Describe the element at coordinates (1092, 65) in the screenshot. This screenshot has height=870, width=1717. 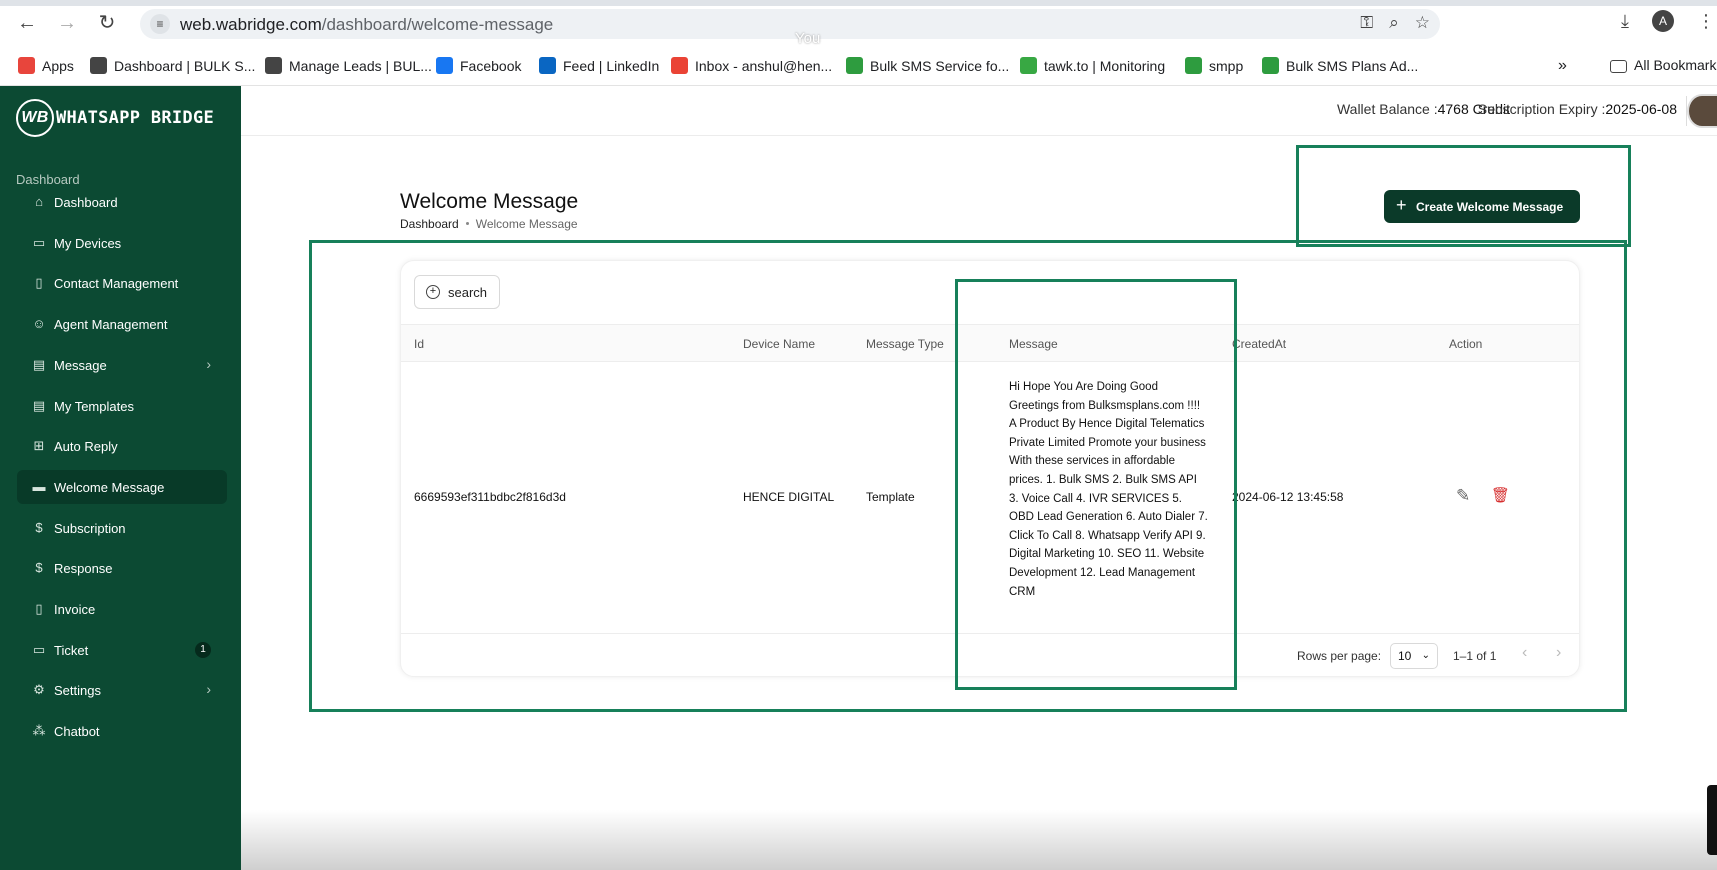
I see `bookmark-item: tawk.to | Monitoring` at that location.